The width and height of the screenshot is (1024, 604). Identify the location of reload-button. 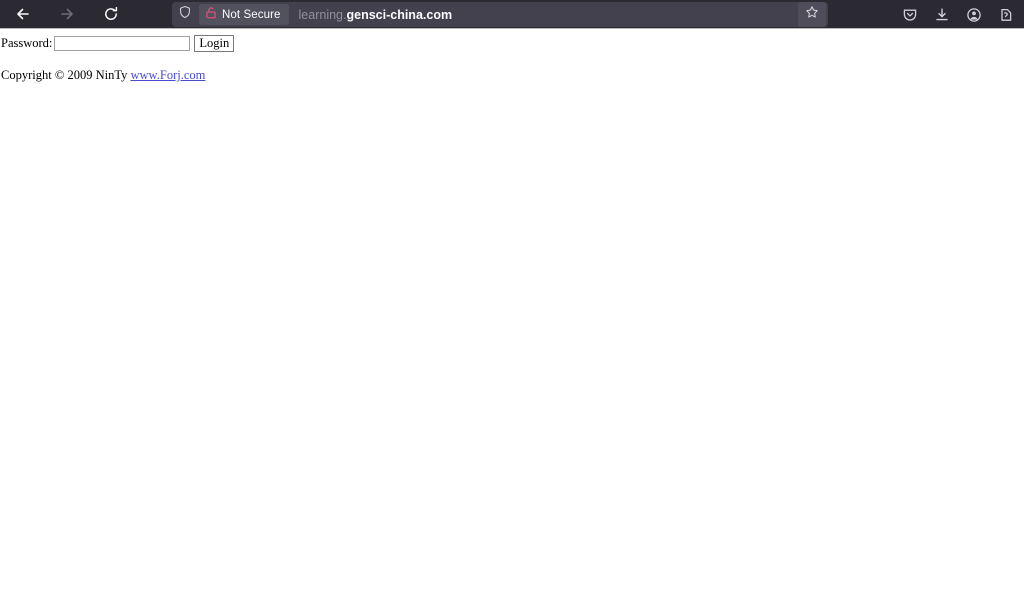
(111, 14).